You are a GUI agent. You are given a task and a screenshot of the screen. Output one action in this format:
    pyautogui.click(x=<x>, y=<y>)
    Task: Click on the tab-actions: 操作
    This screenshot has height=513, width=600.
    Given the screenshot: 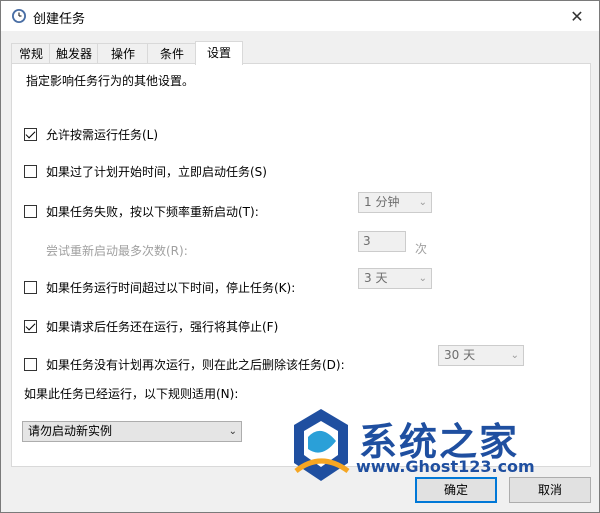 What is the action you would take?
    pyautogui.click(x=123, y=53)
    